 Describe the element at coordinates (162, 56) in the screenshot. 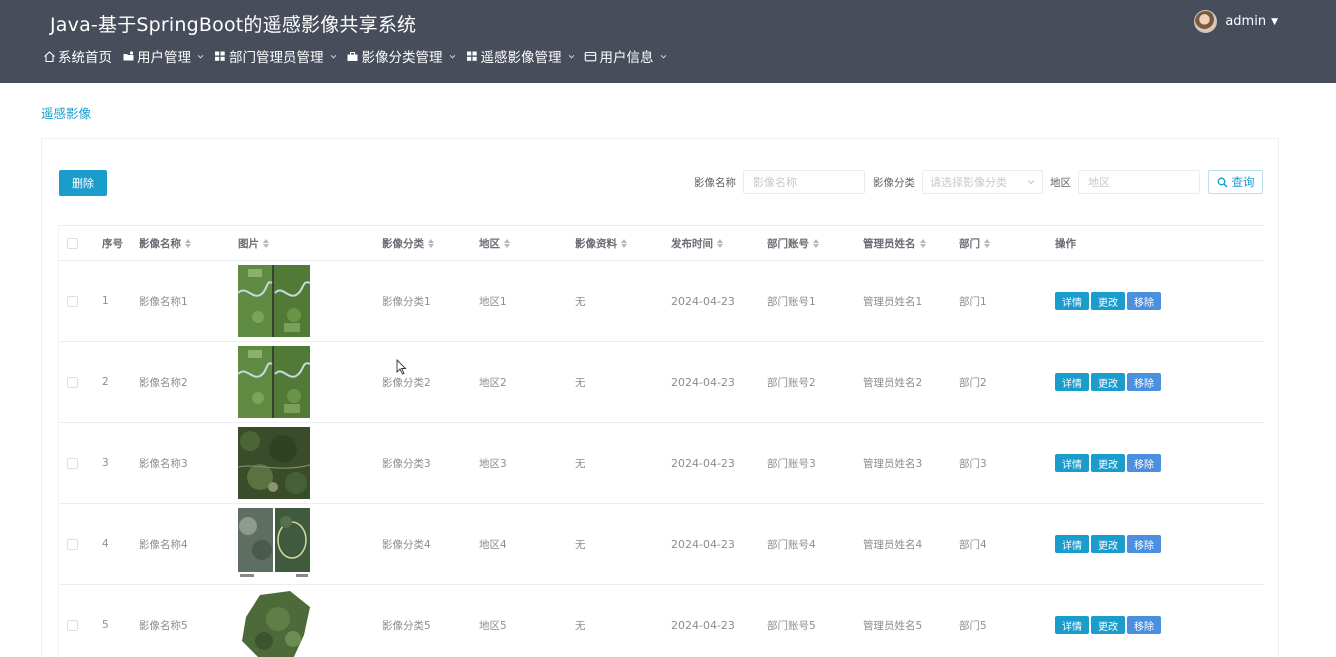

I see `nav-item-1: 用户管理` at that location.